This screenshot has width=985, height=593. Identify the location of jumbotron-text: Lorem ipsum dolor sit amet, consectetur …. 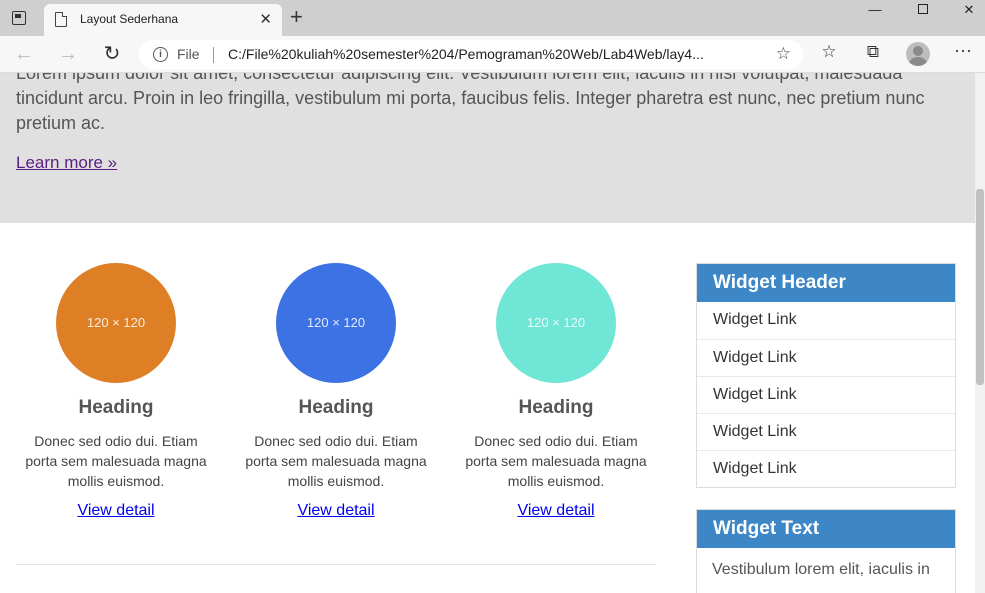
(470, 103).